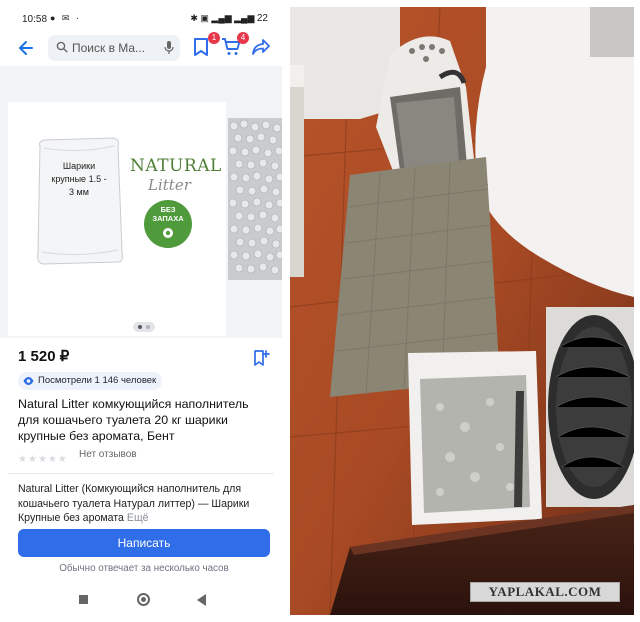  Describe the element at coordinates (141, 473) in the screenshot. I see `divider` at that location.